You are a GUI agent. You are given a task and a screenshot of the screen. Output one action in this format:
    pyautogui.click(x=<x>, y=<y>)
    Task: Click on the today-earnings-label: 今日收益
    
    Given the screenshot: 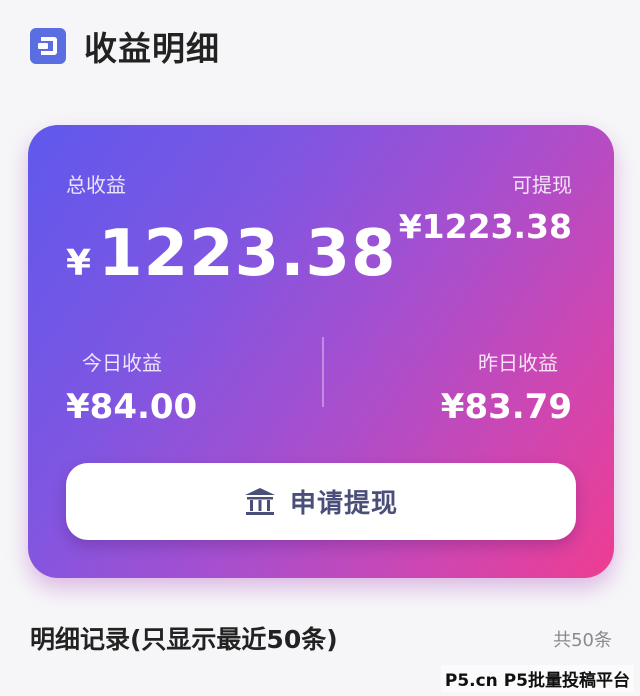 What is the action you would take?
    pyautogui.click(x=122, y=363)
    